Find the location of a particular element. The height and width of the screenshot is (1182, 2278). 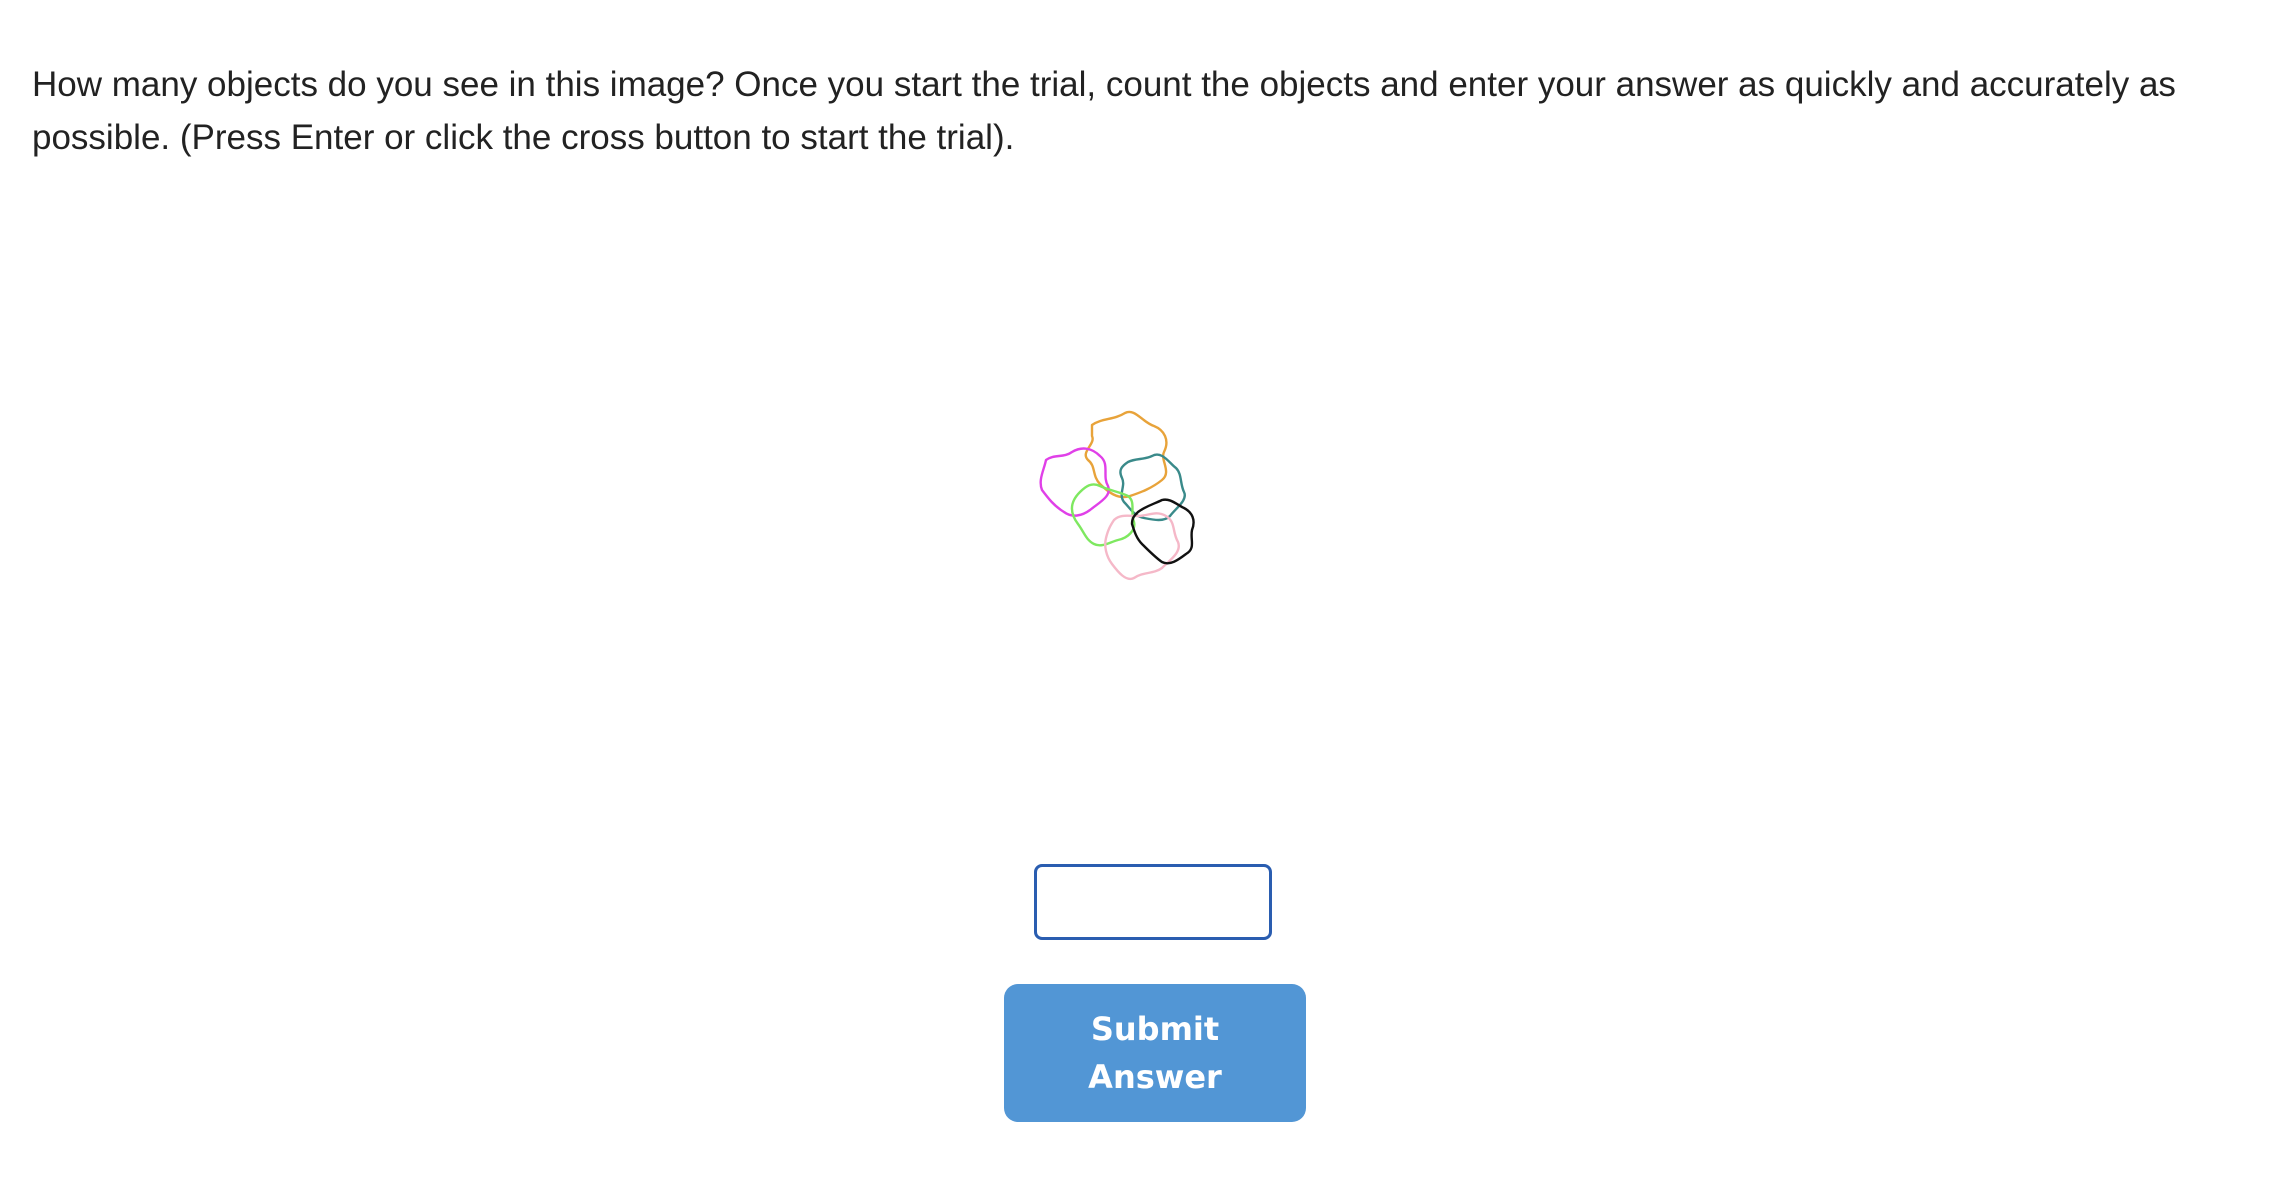

answer-input is located at coordinates (1153, 902).